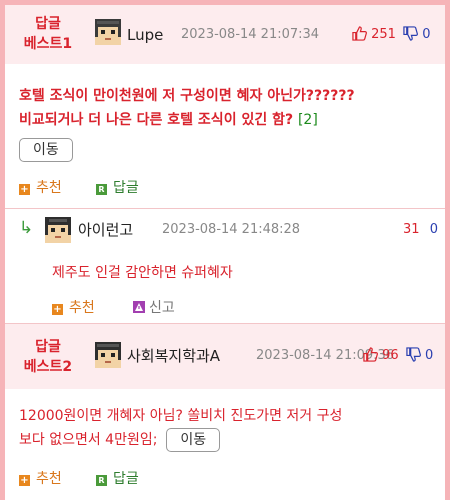 The width and height of the screenshot is (450, 500). Describe the element at coordinates (48, 367) in the screenshot. I see `best-label-line2: 베스트2` at that location.